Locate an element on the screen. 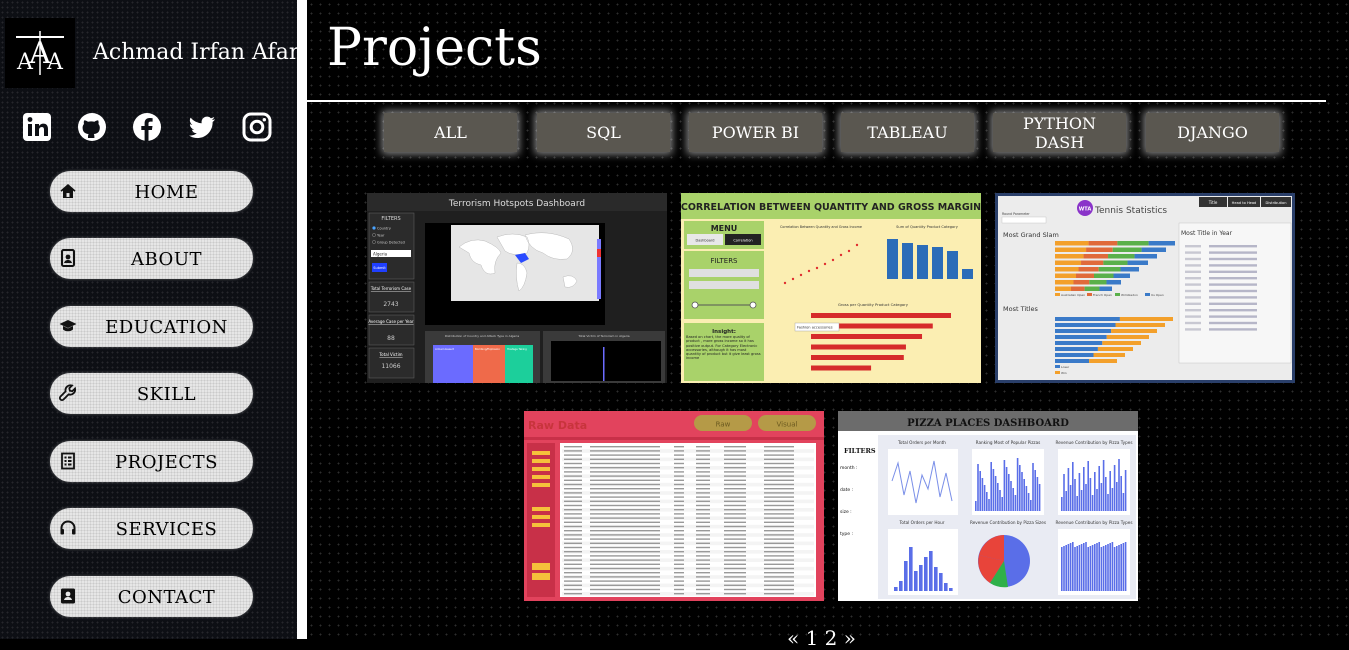 This screenshot has height=650, width=1349. terrorism-total-label: Total Terrorism Case is located at coordinates (391, 288).